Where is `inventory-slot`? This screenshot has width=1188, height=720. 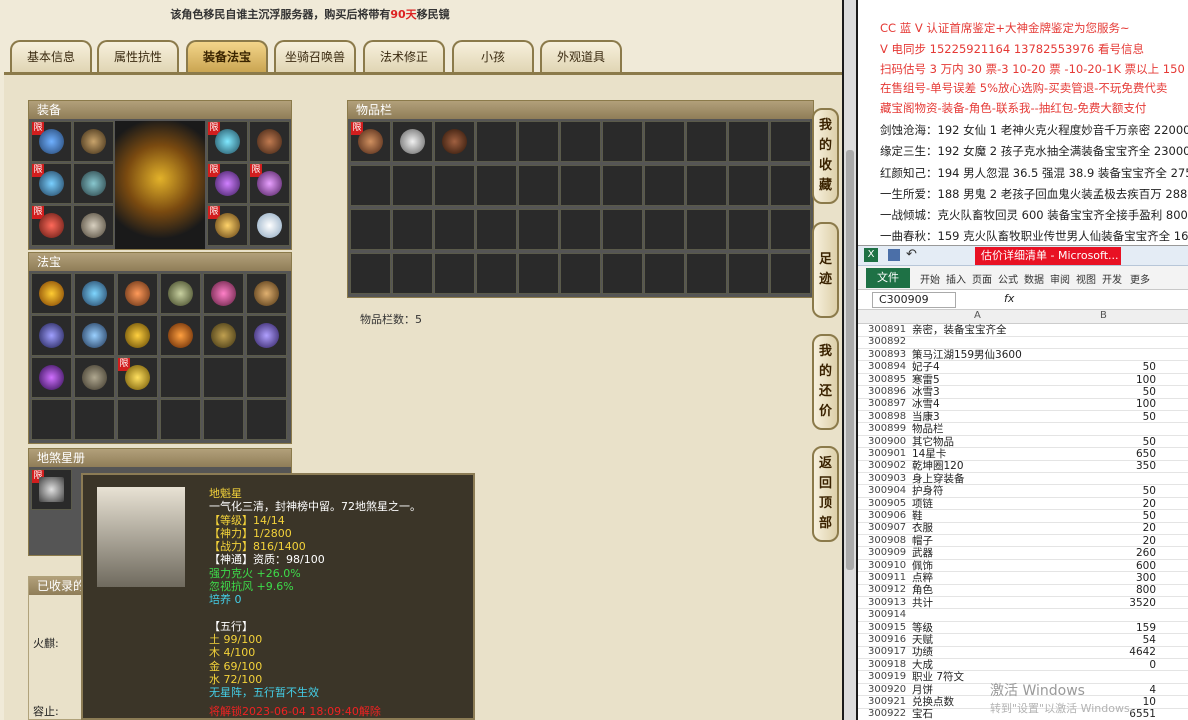 inventory-slot is located at coordinates (454, 141).